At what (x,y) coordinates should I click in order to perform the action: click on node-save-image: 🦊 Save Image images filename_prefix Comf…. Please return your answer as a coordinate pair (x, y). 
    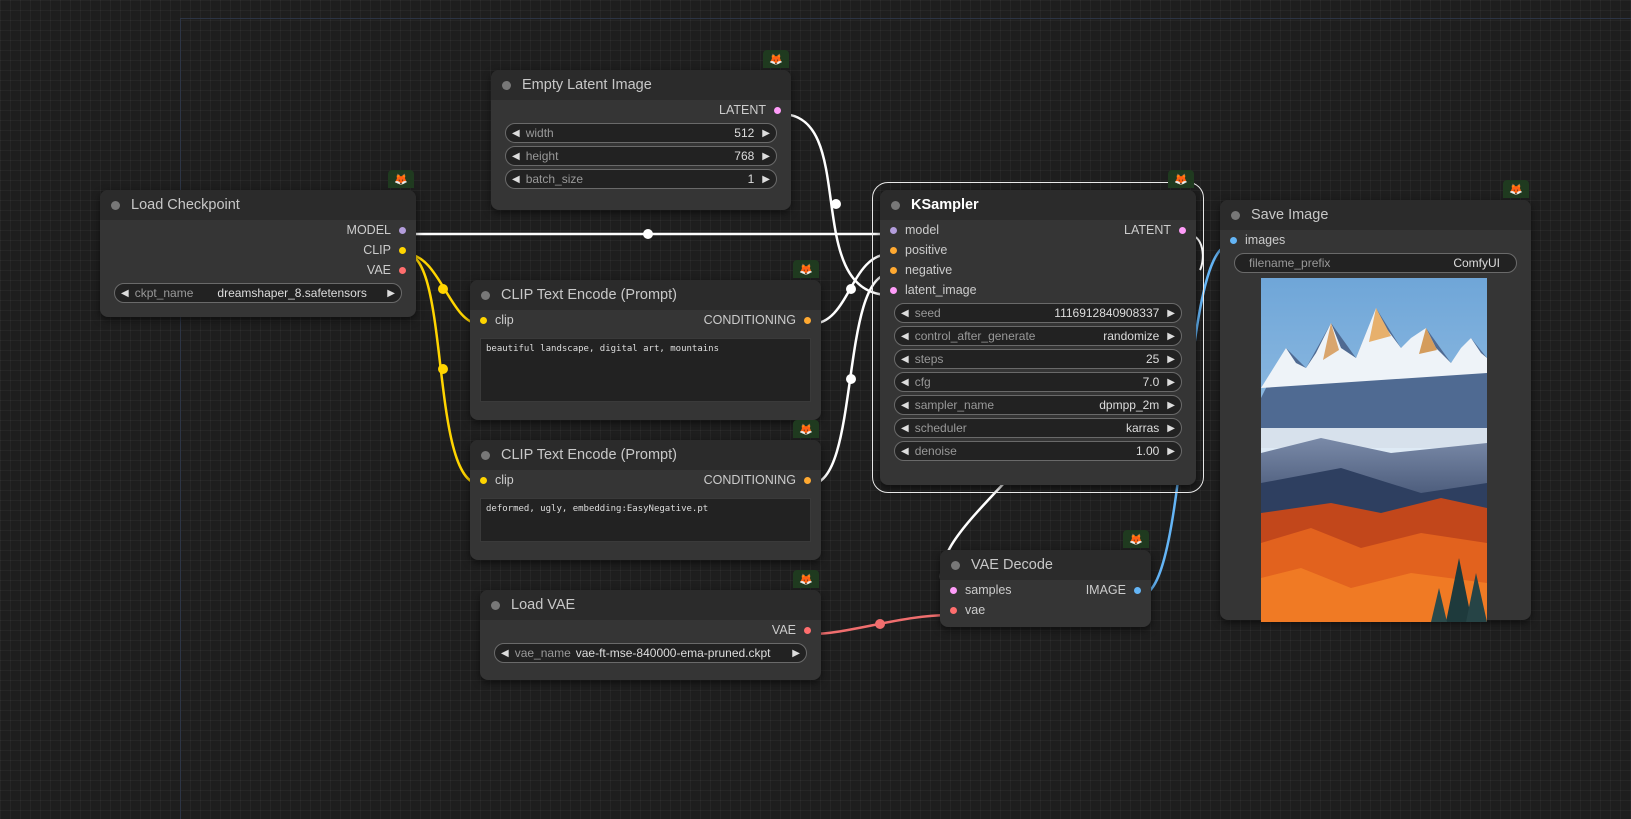
    Looking at the image, I should click on (1375, 401).